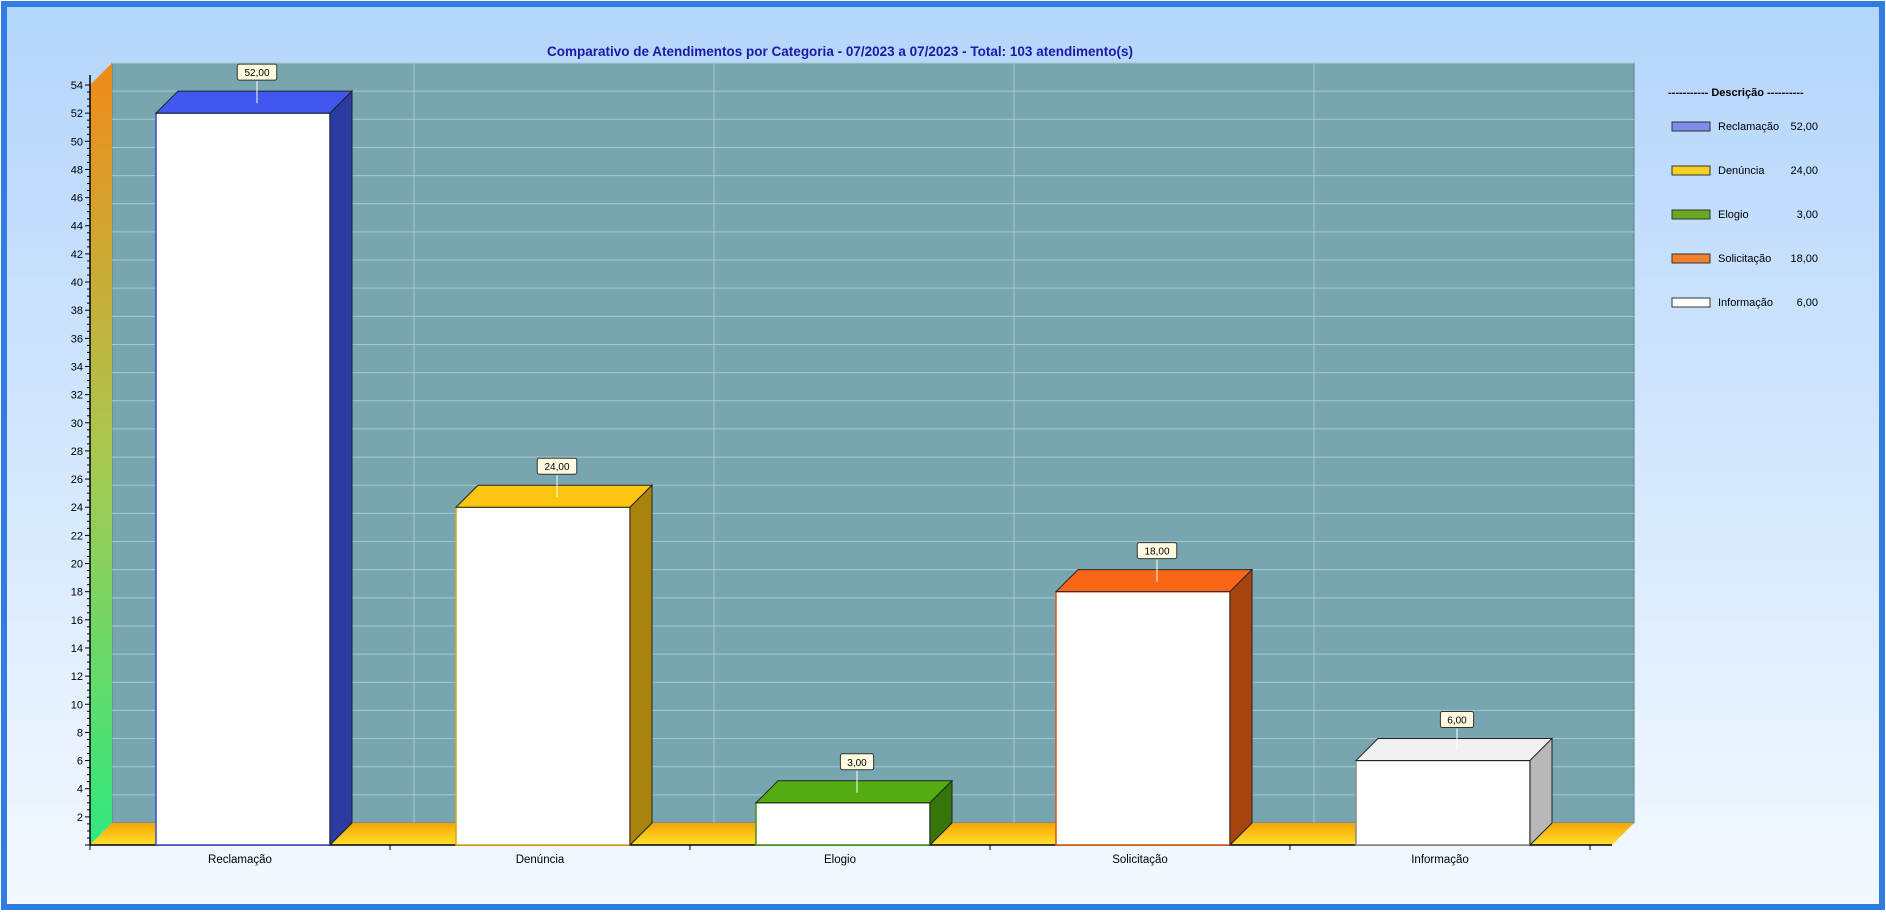  I want to click on legend-label: Informação, so click(1745, 303).